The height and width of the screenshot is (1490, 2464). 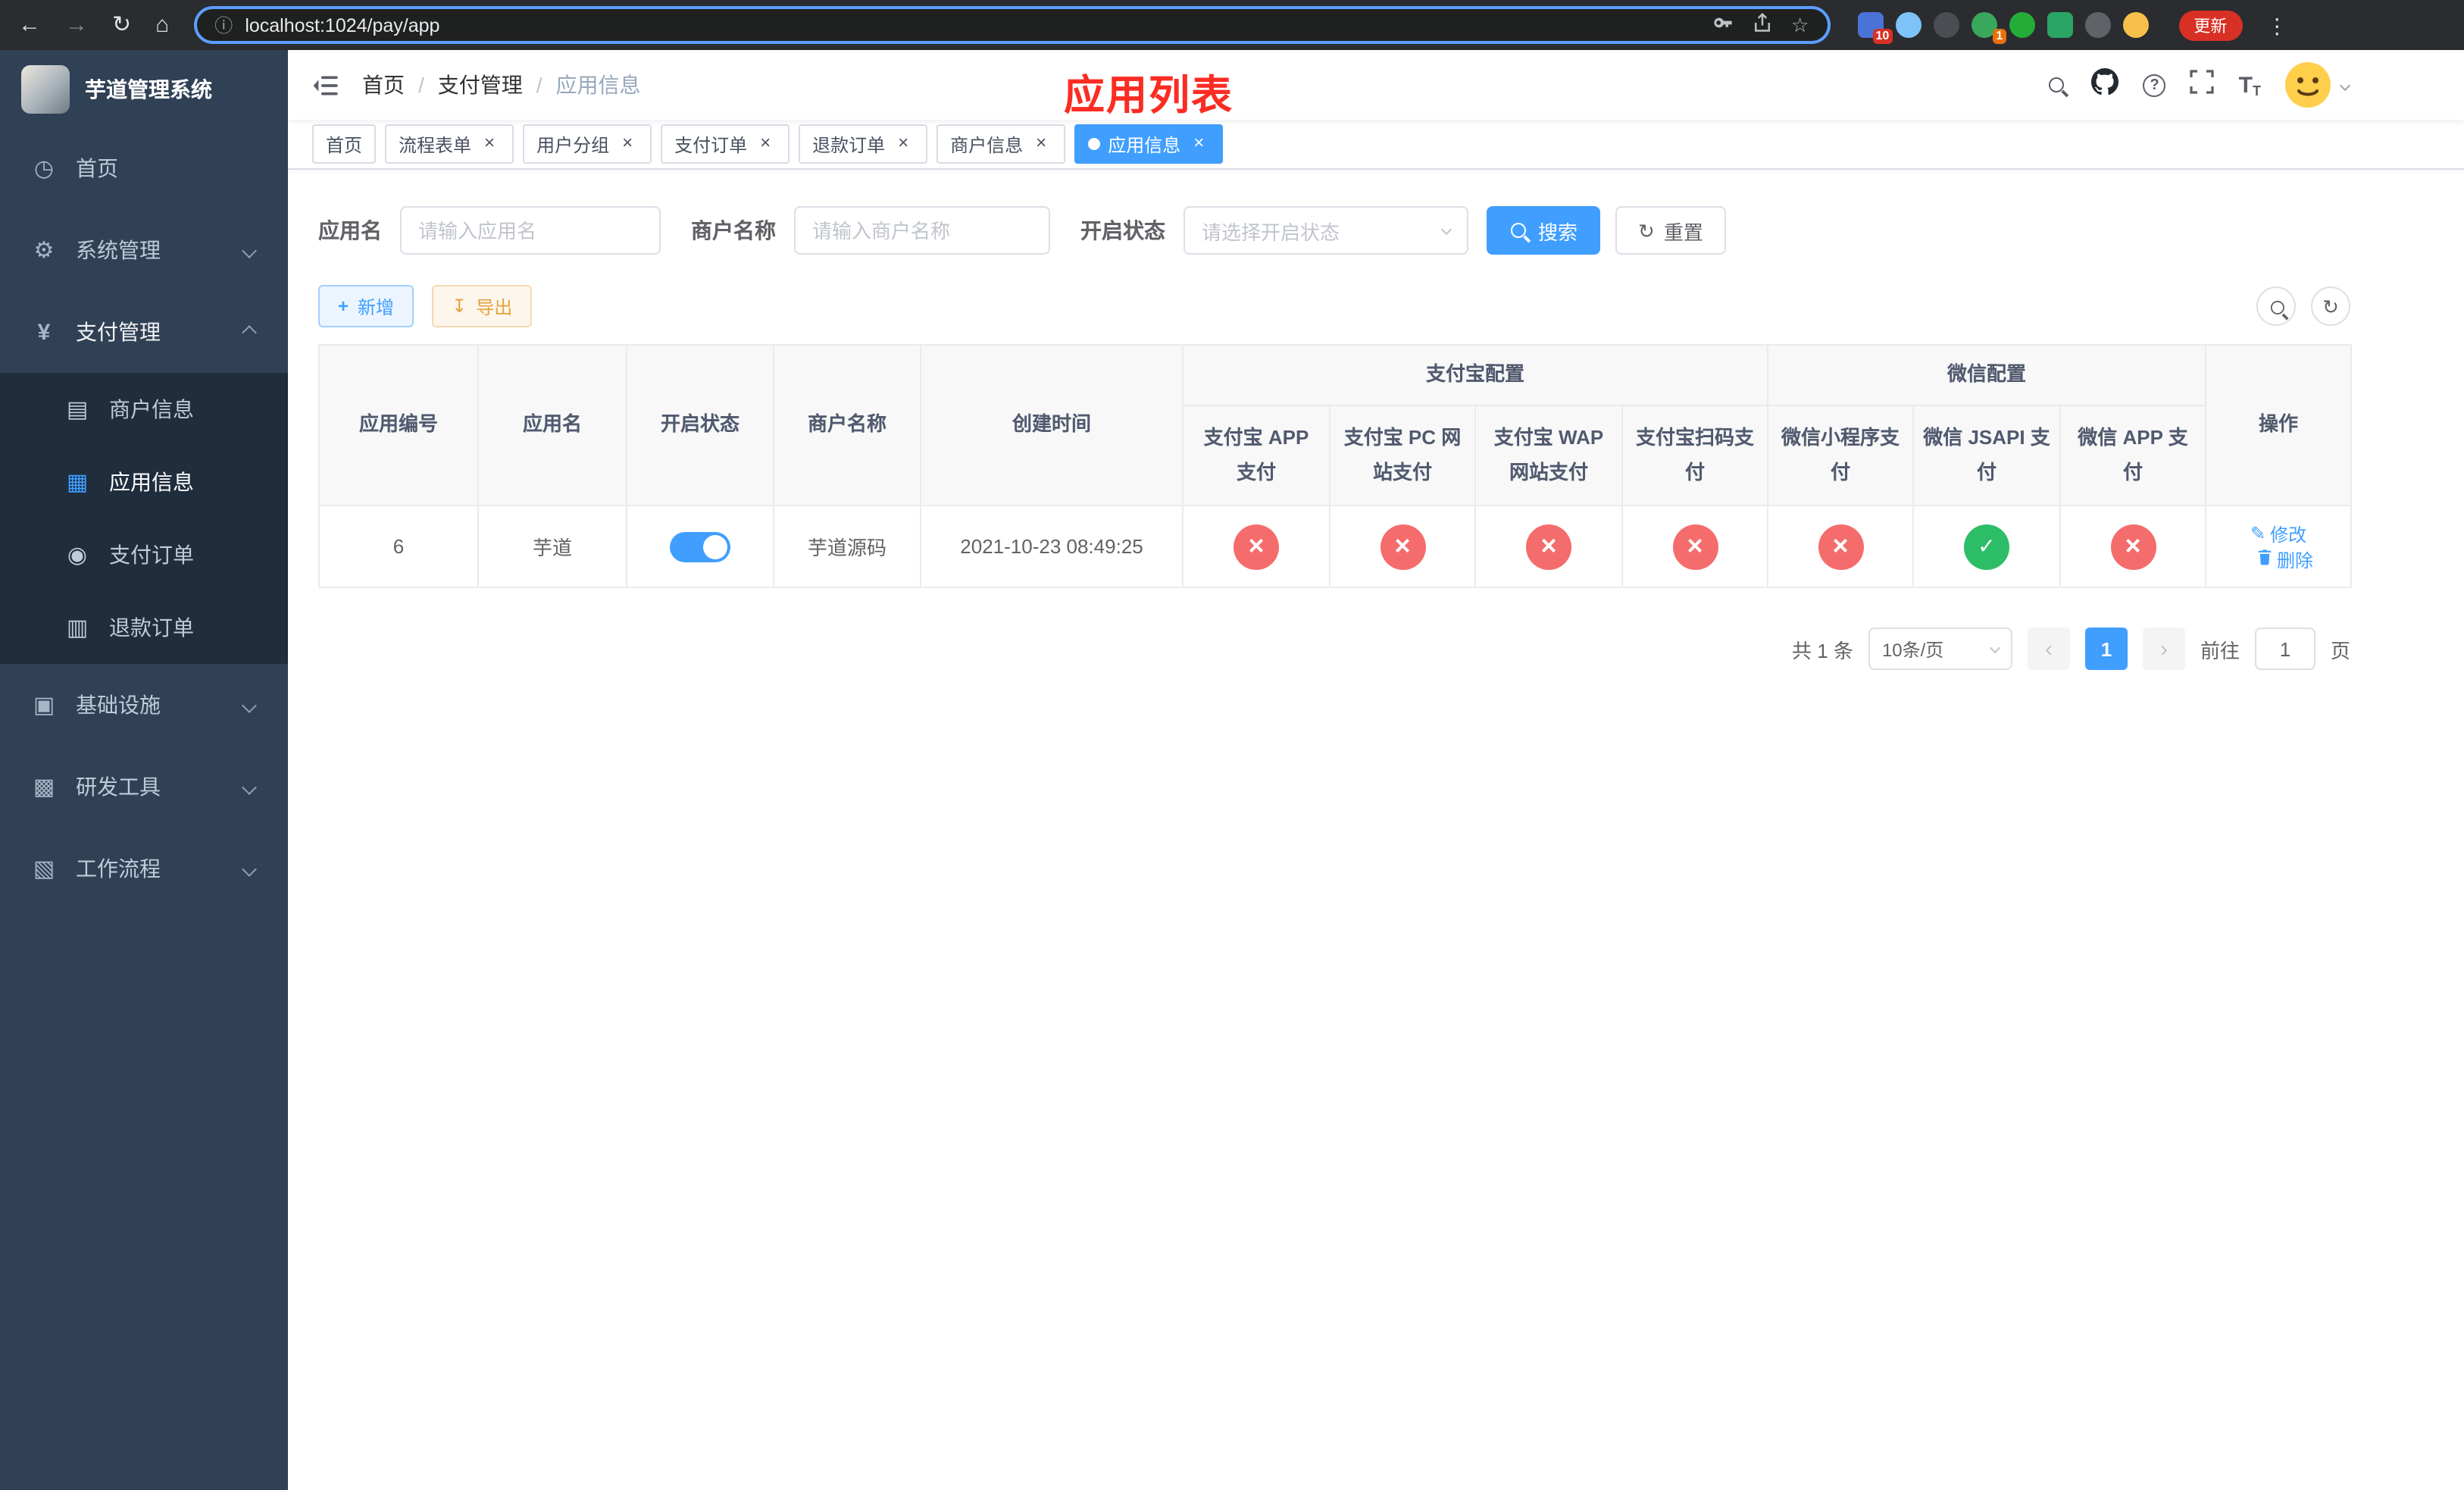 What do you see at coordinates (1841, 547) in the screenshot?
I see `cell-wechat-mini` at bounding box center [1841, 547].